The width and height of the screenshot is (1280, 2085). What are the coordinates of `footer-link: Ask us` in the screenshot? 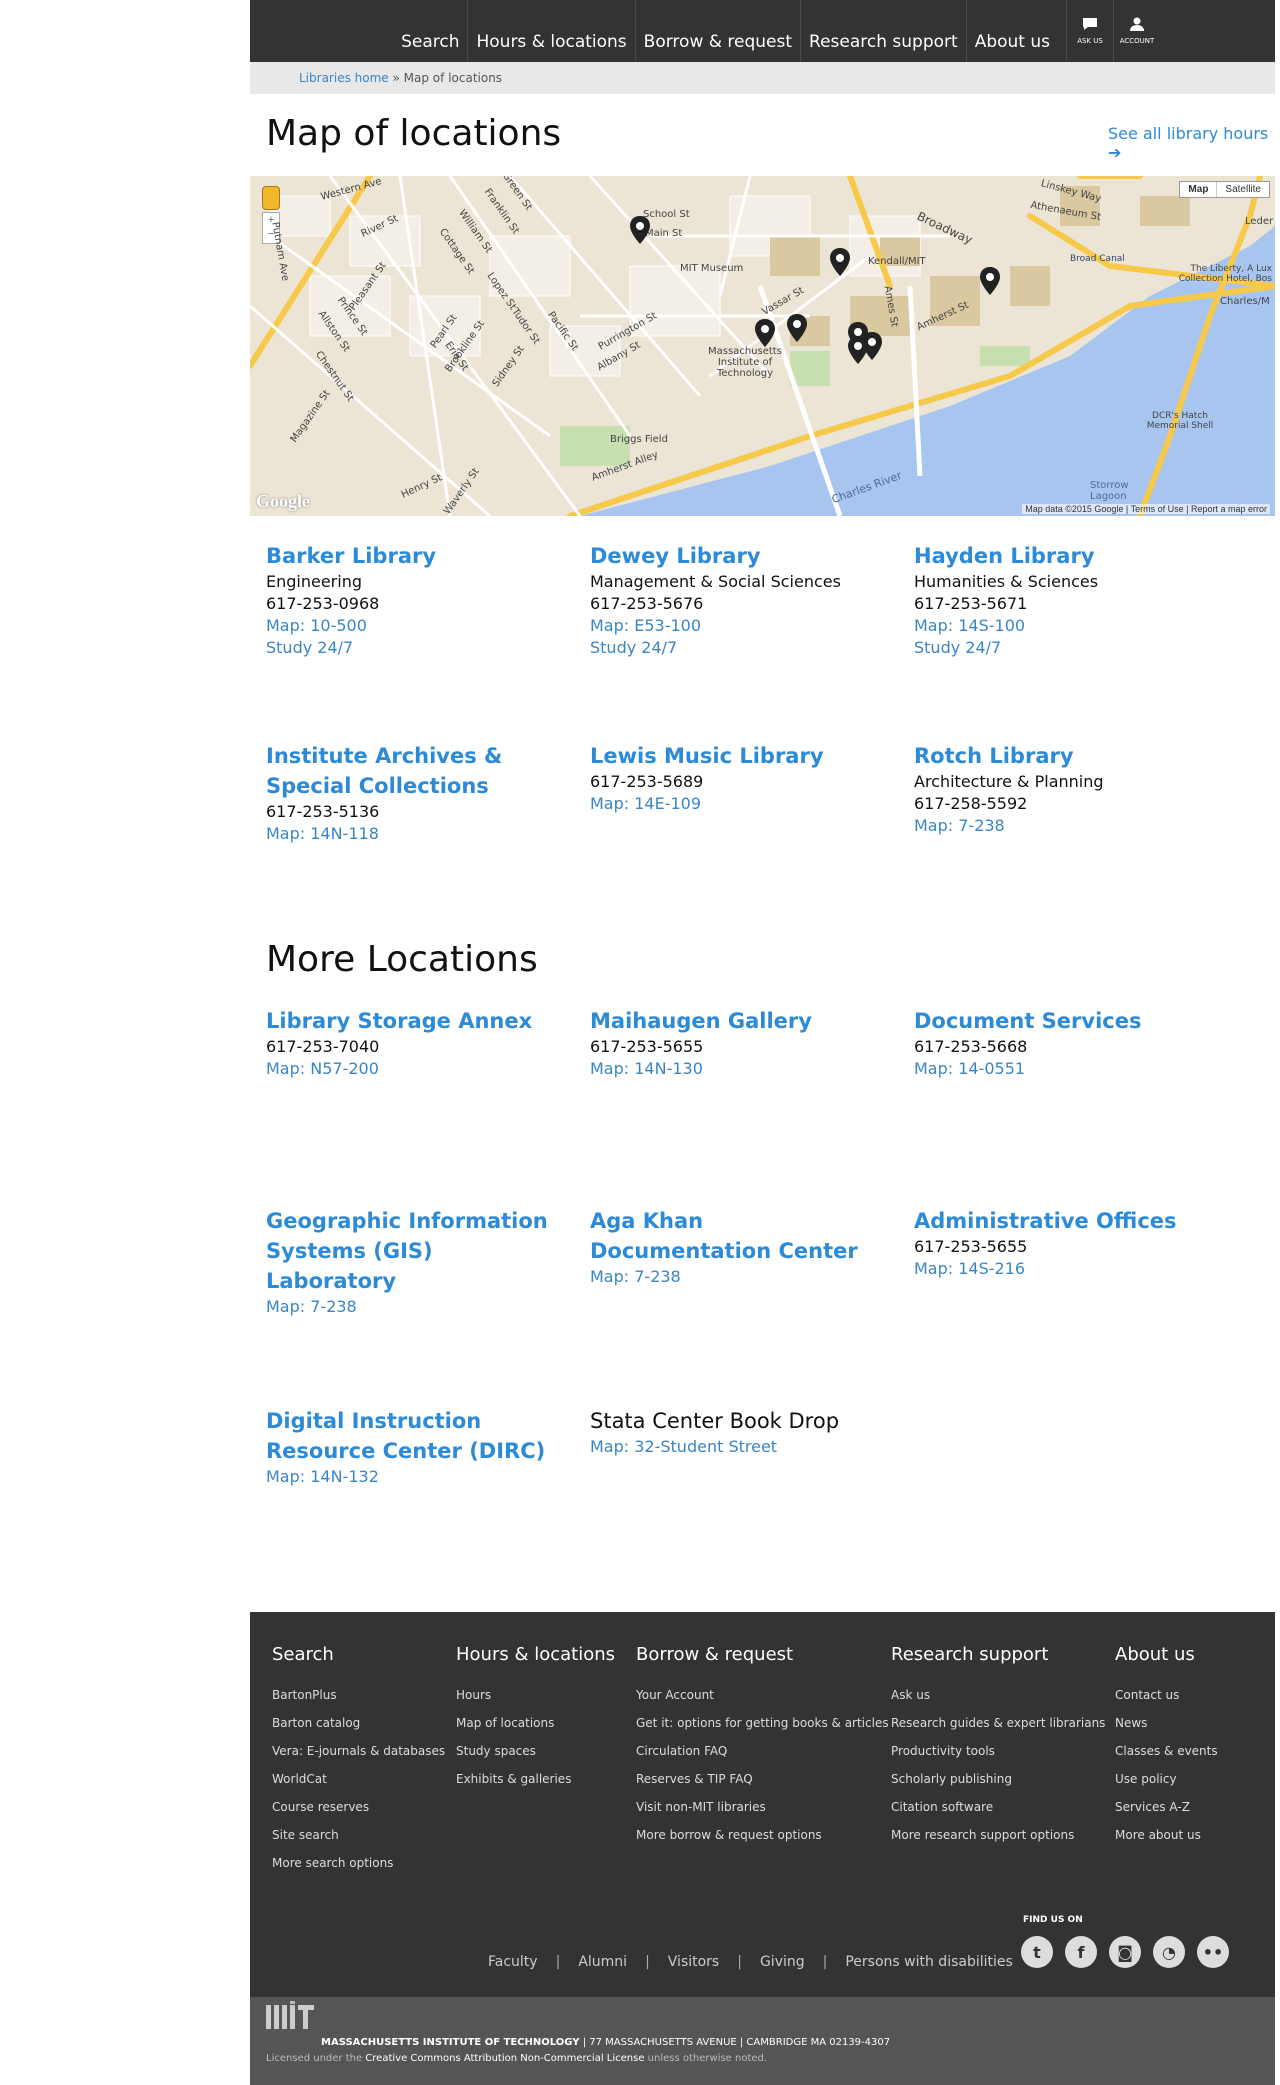 It's located at (998, 1695).